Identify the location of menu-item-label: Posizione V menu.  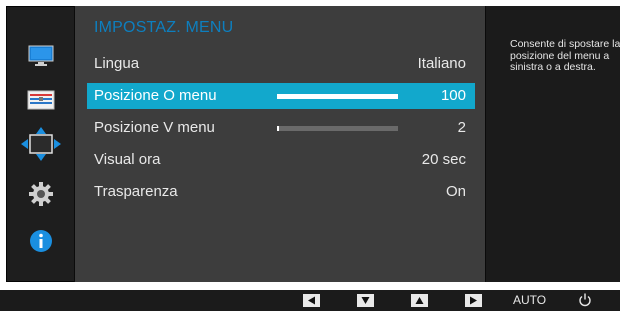
(154, 127).